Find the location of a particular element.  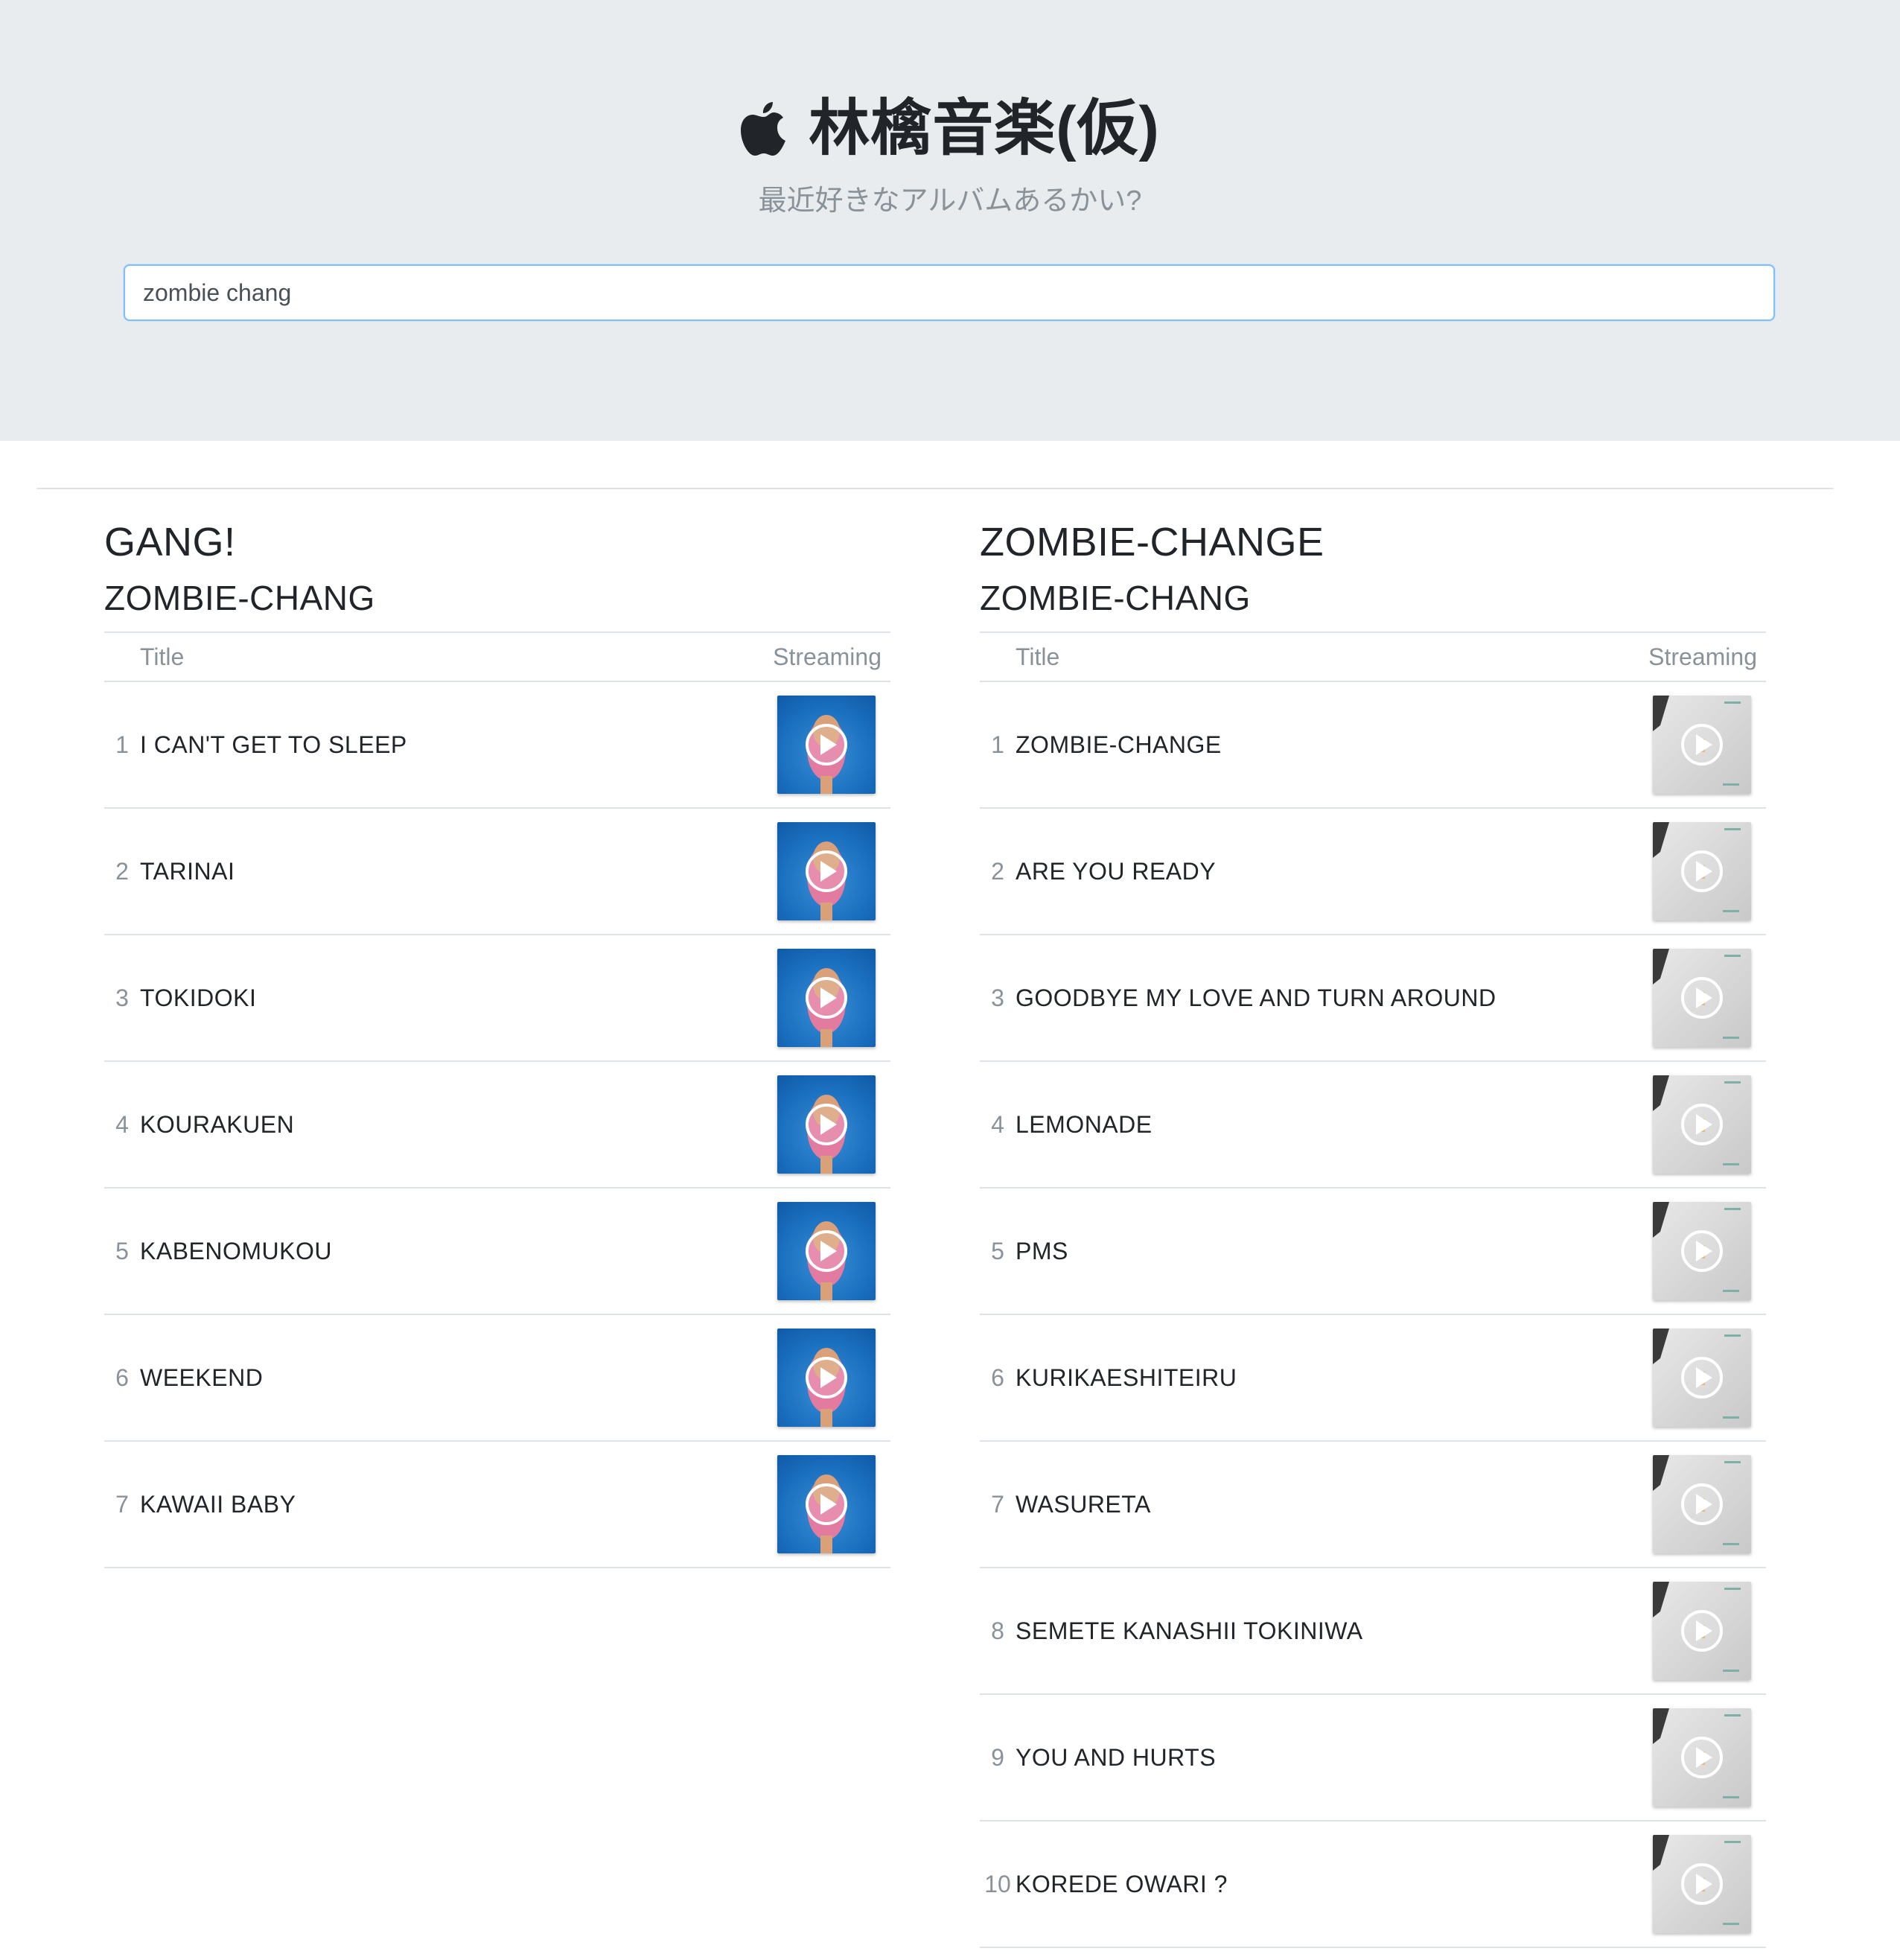

table-row: 2 TARINAI is located at coordinates (497, 871).